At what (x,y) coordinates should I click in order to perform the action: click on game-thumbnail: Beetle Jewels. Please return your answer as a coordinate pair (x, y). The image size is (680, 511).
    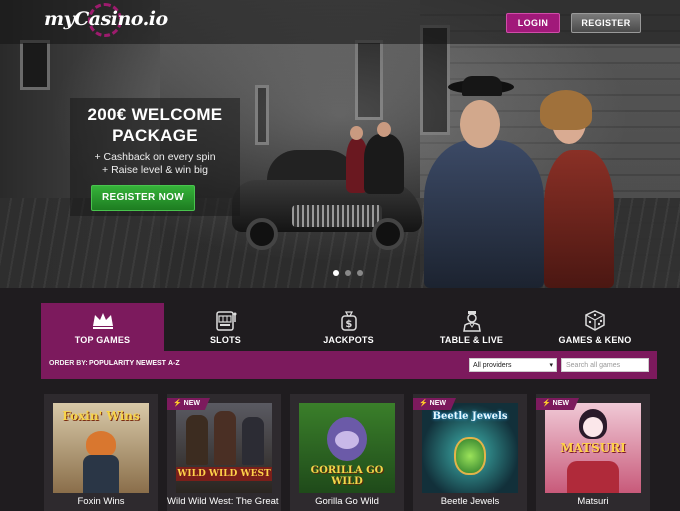
    Looking at the image, I should click on (470, 448).